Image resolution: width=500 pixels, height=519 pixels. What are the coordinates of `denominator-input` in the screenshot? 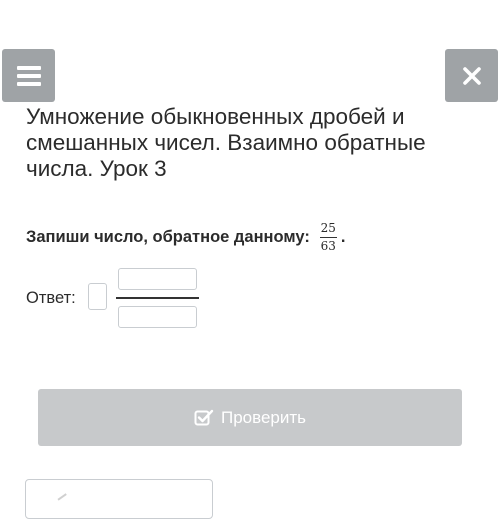 It's located at (157, 317).